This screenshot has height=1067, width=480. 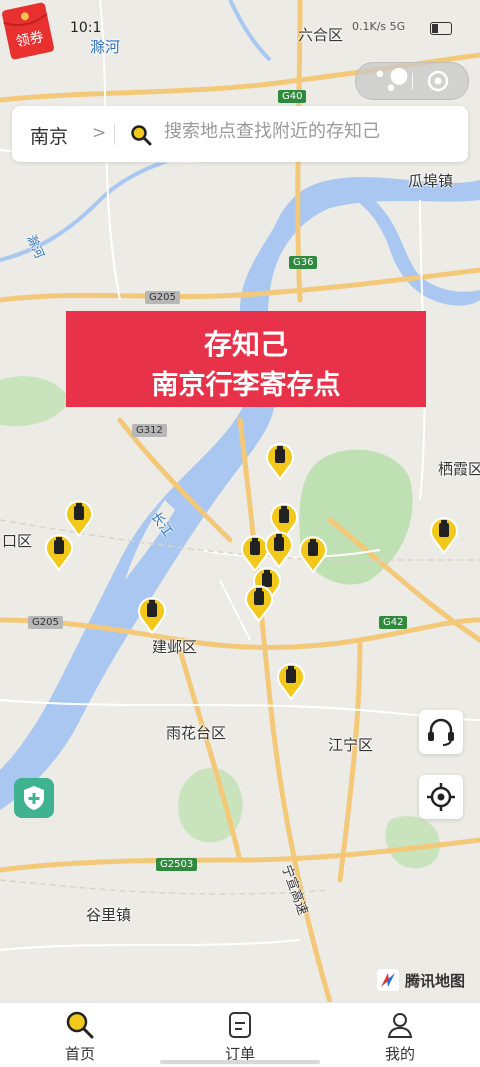 I want to click on locate-me-button, so click(x=441, y=797).